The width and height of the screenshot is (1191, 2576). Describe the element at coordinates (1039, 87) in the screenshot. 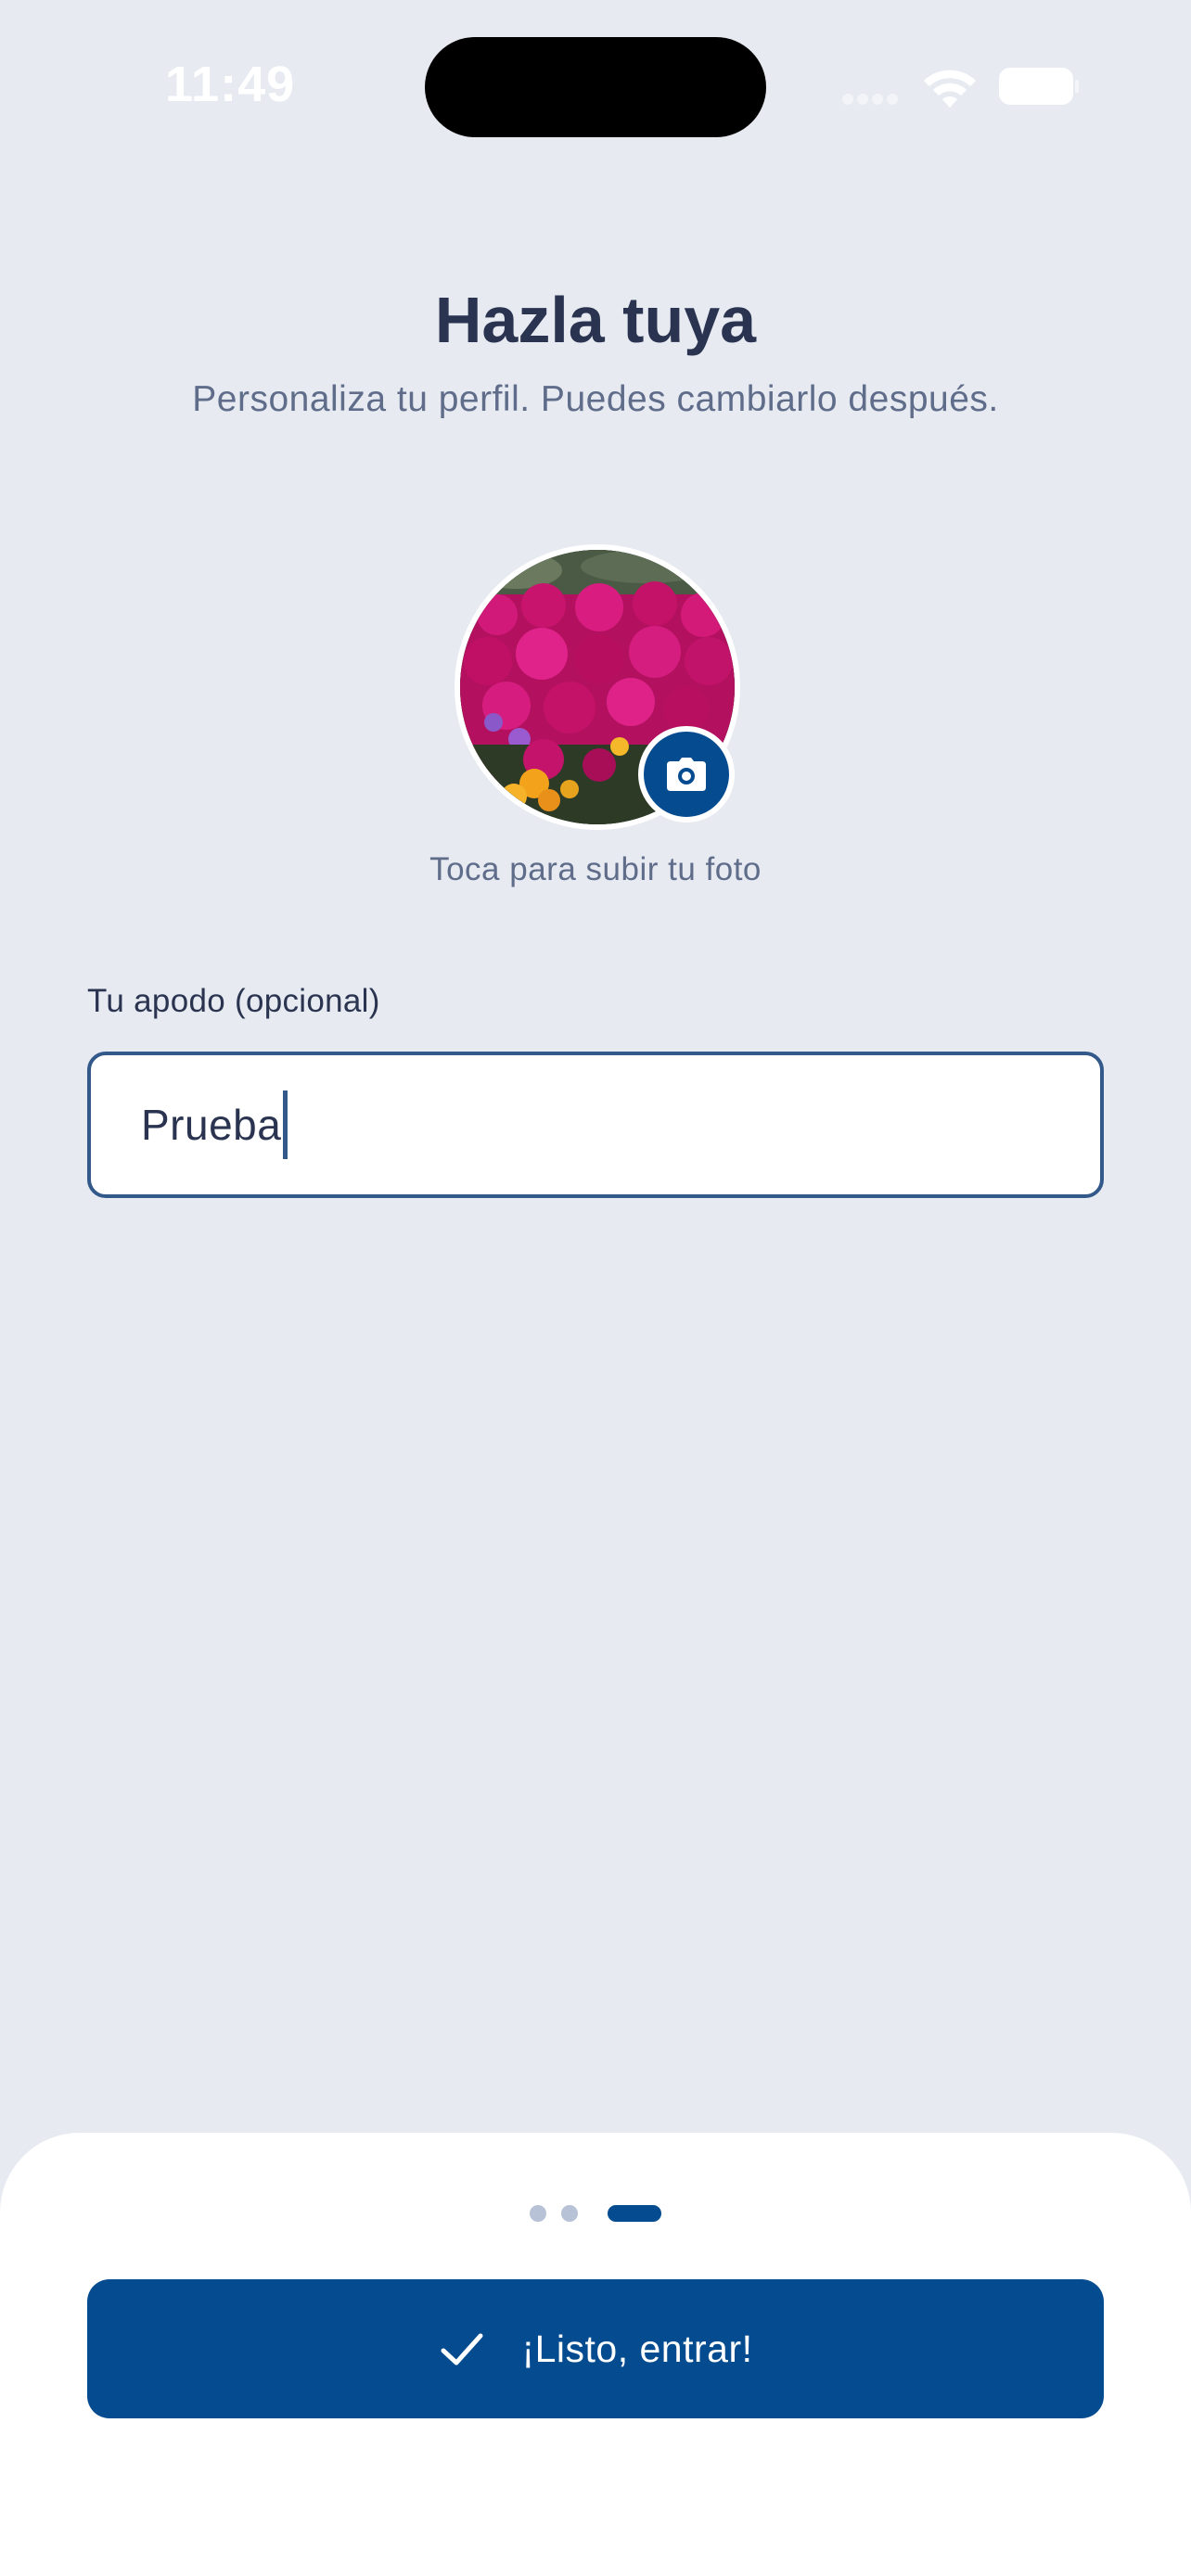

I see `battery-icon` at that location.